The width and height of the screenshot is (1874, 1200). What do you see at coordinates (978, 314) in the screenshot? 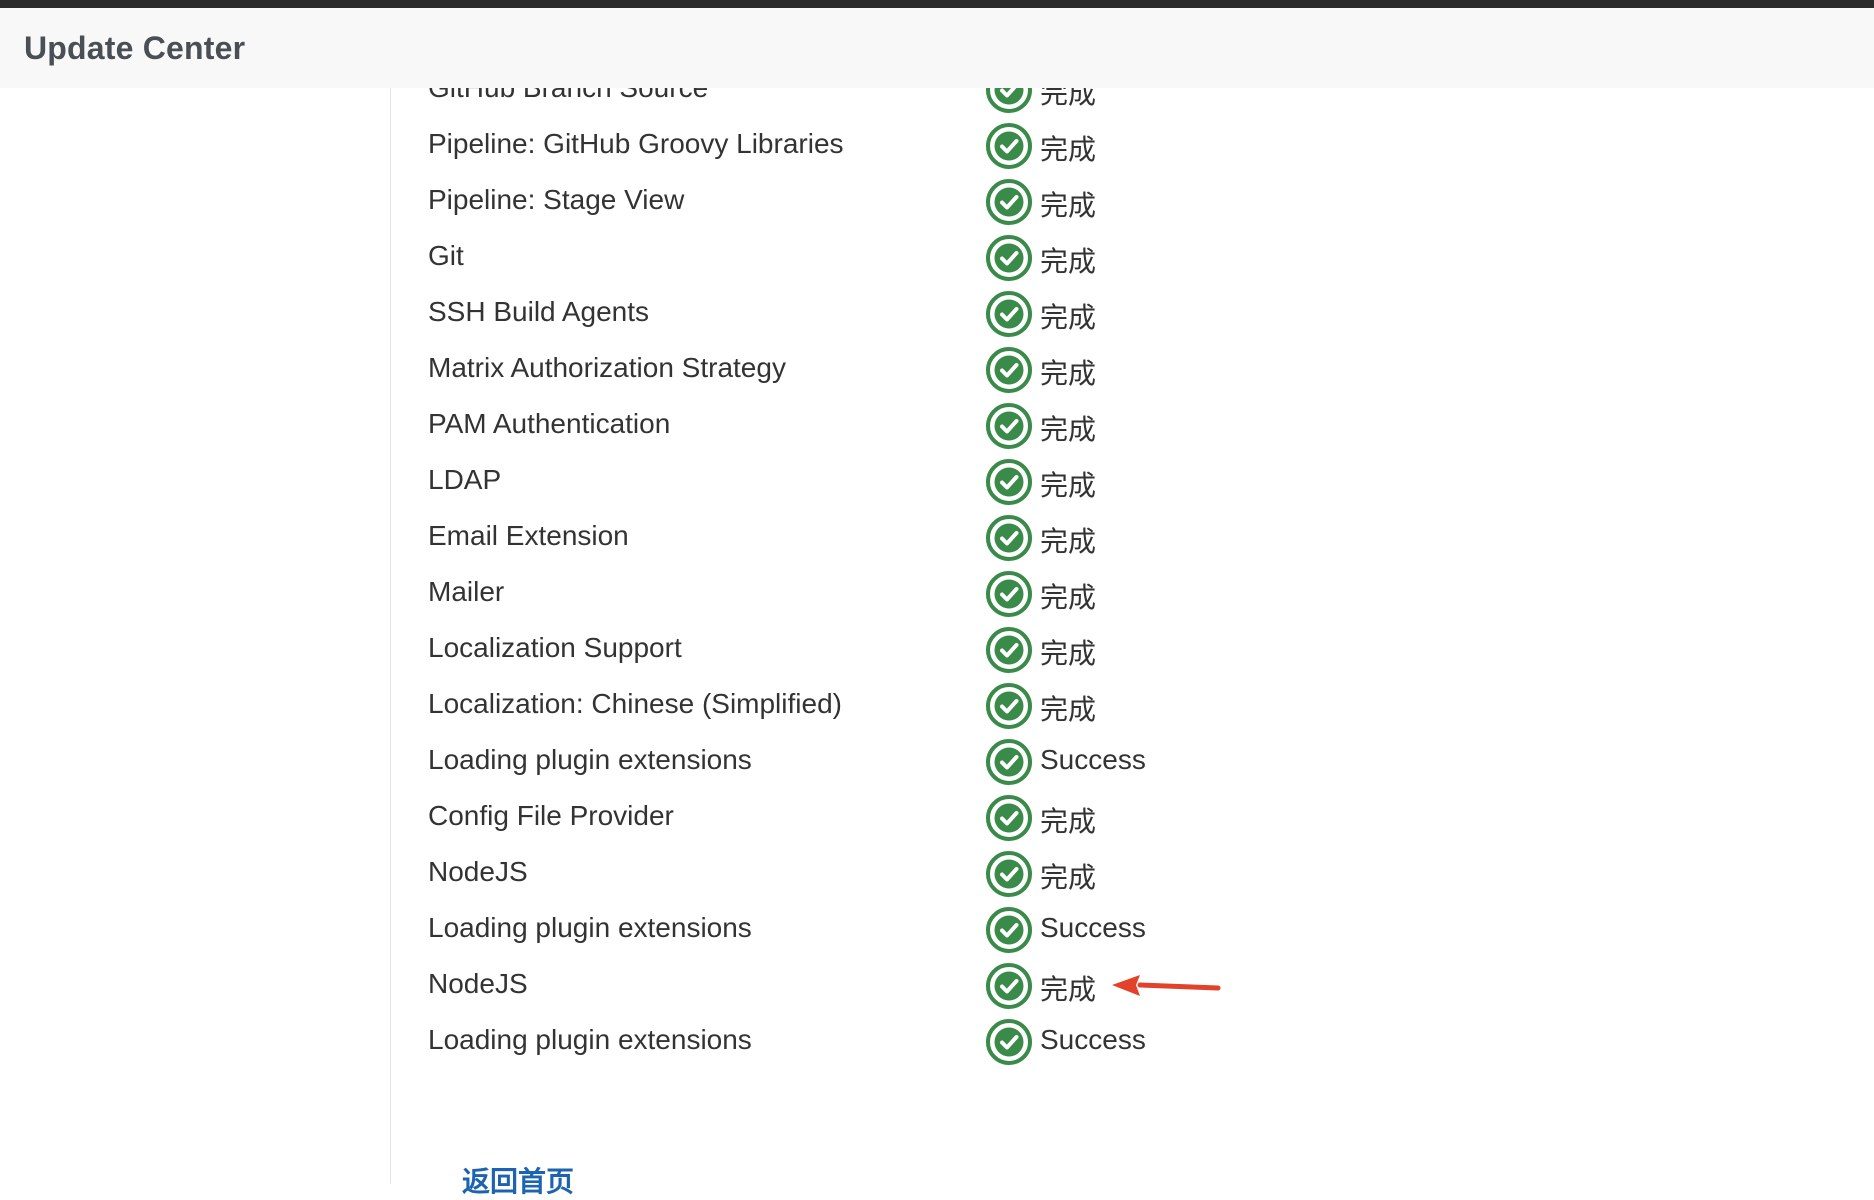
I see `plugin-row: SSH Build Agents 完成` at bounding box center [978, 314].